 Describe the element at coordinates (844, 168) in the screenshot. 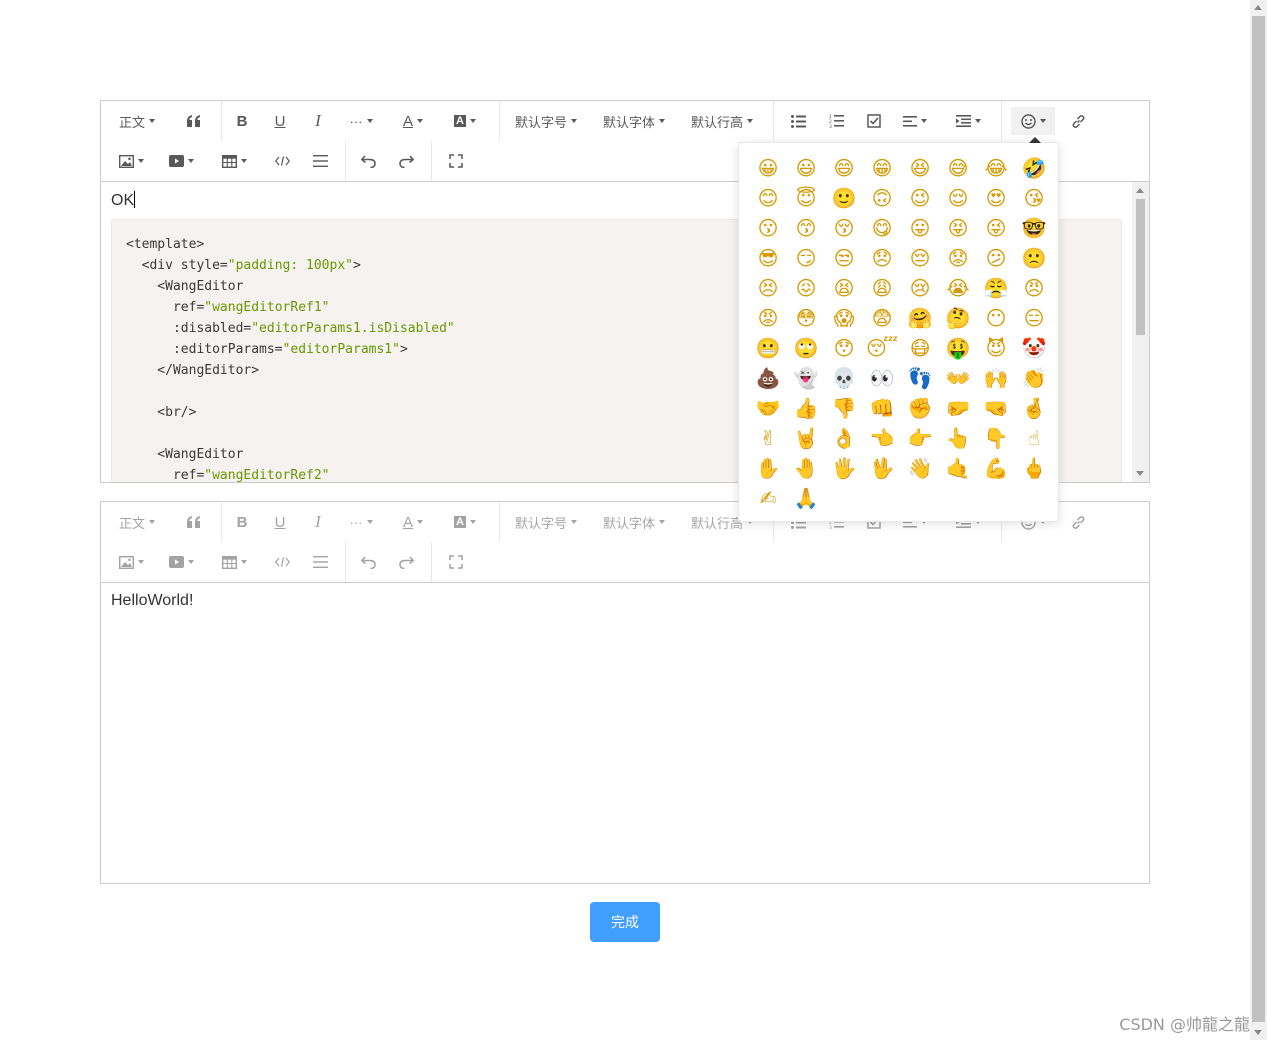

I see `emoji-item: 😄` at that location.